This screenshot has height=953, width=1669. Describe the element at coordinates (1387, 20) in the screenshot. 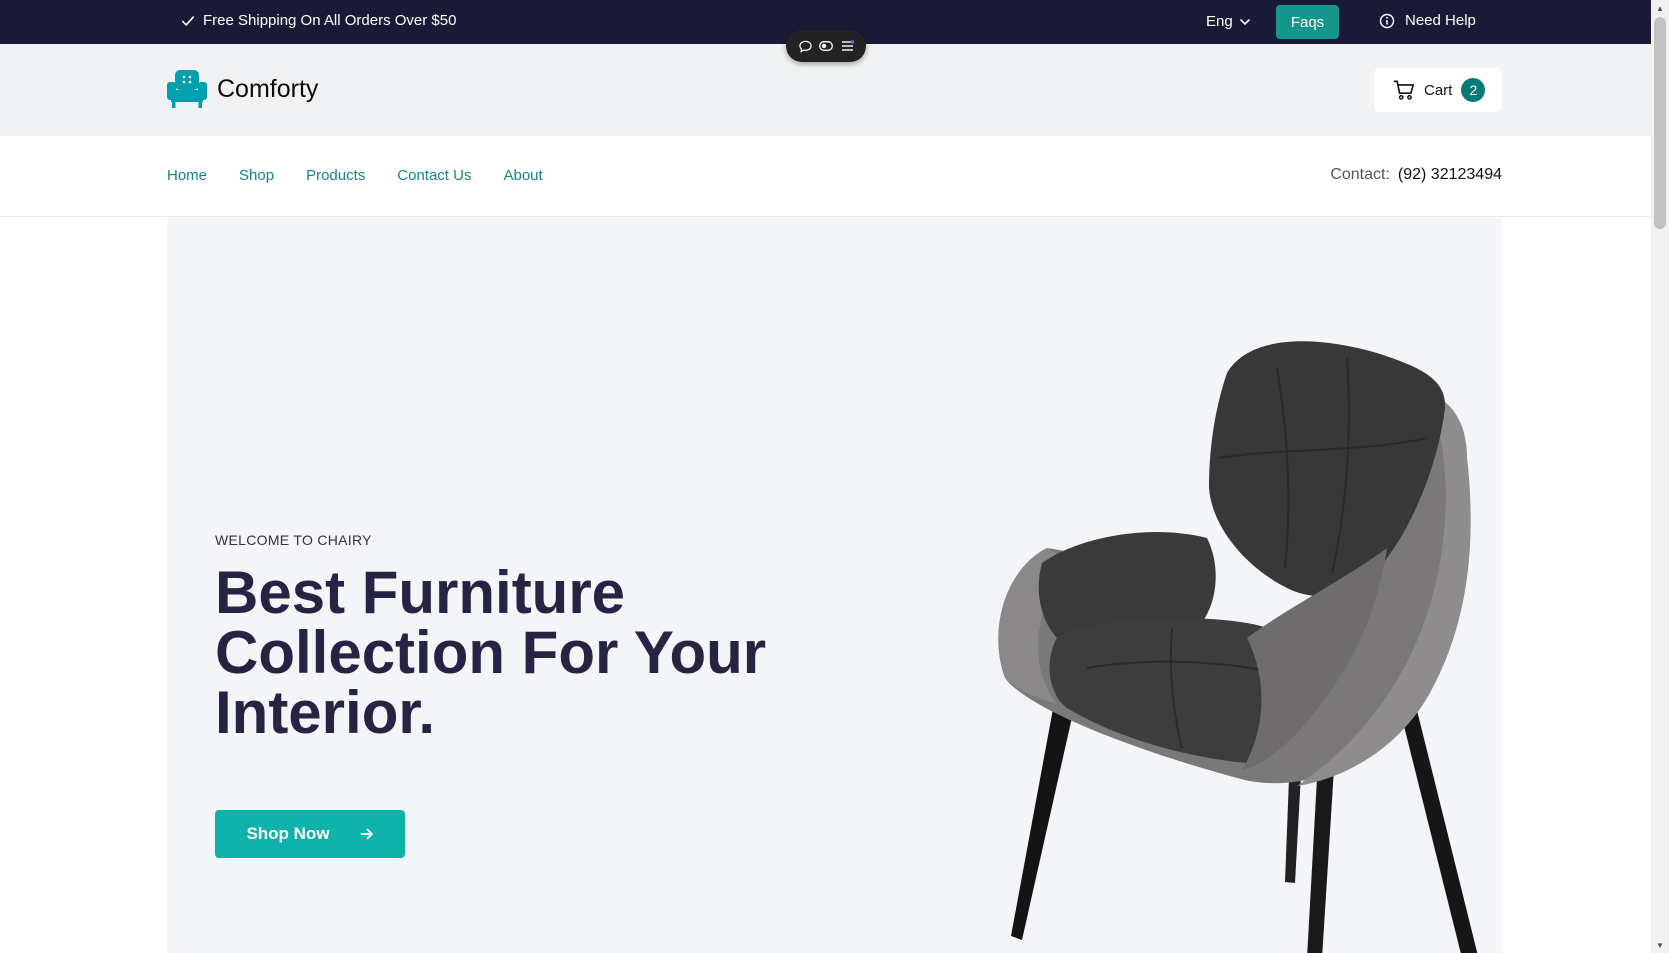

I see `info-icon` at that location.